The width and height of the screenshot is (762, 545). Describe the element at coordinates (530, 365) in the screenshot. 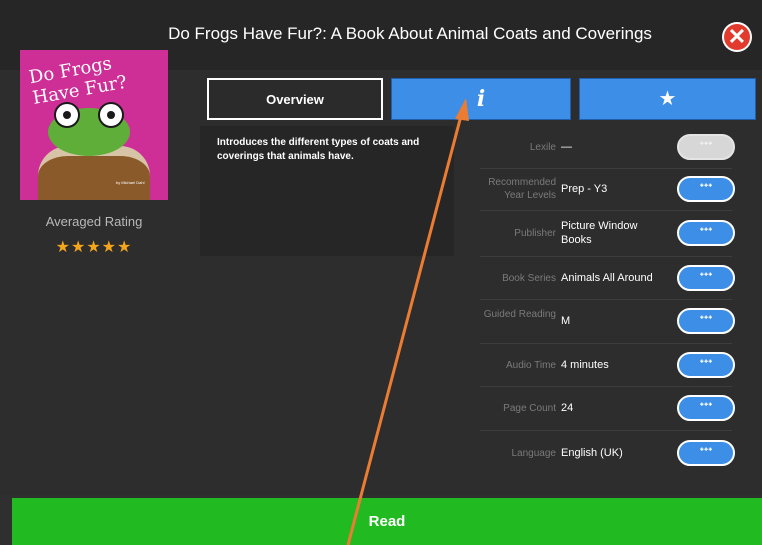

I see `meta-label: Audio Time` at that location.